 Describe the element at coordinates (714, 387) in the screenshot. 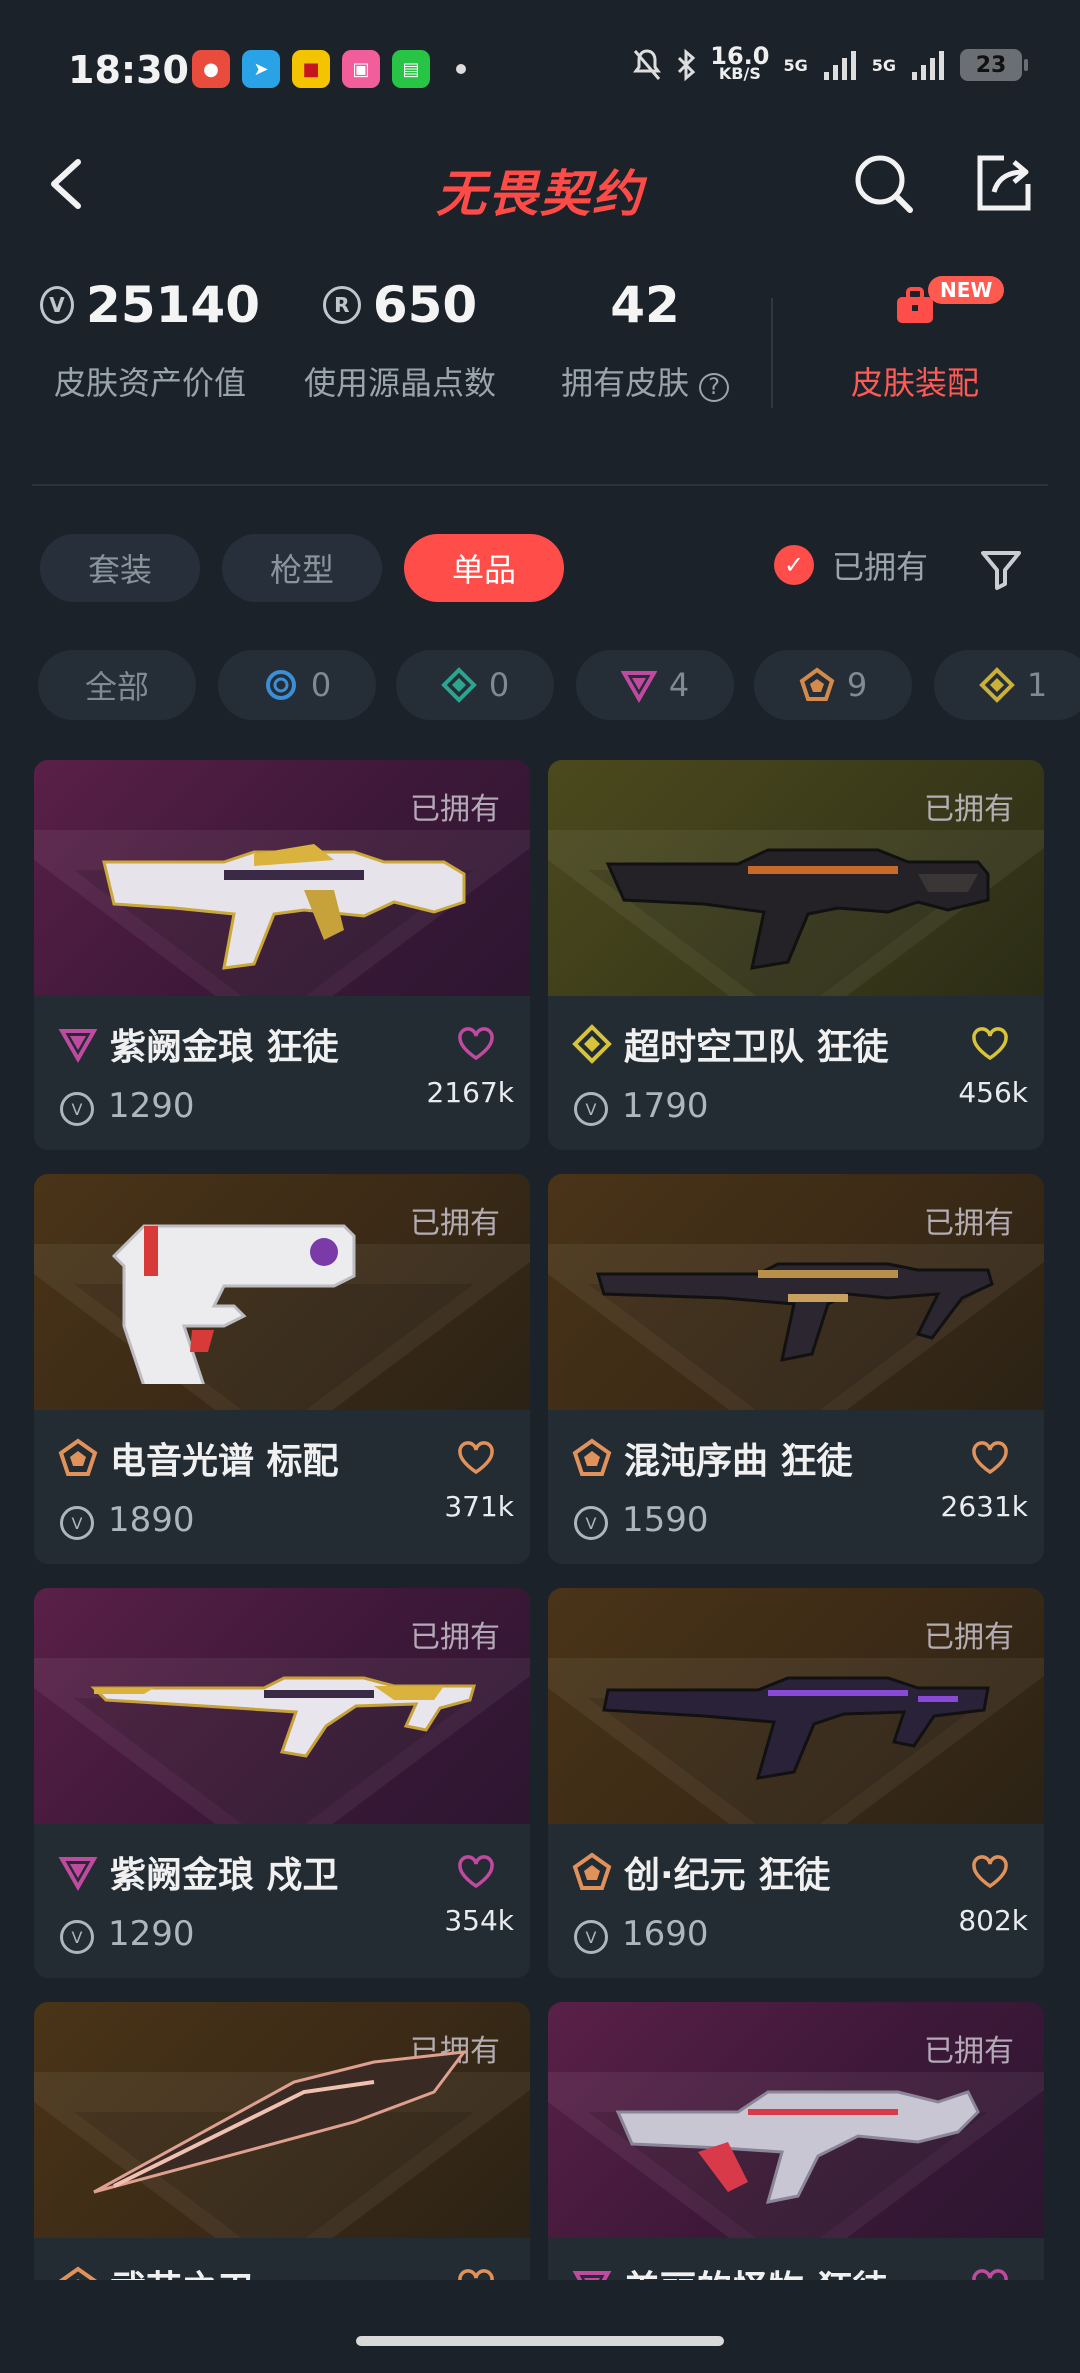

I see `help-icon: ?` at that location.